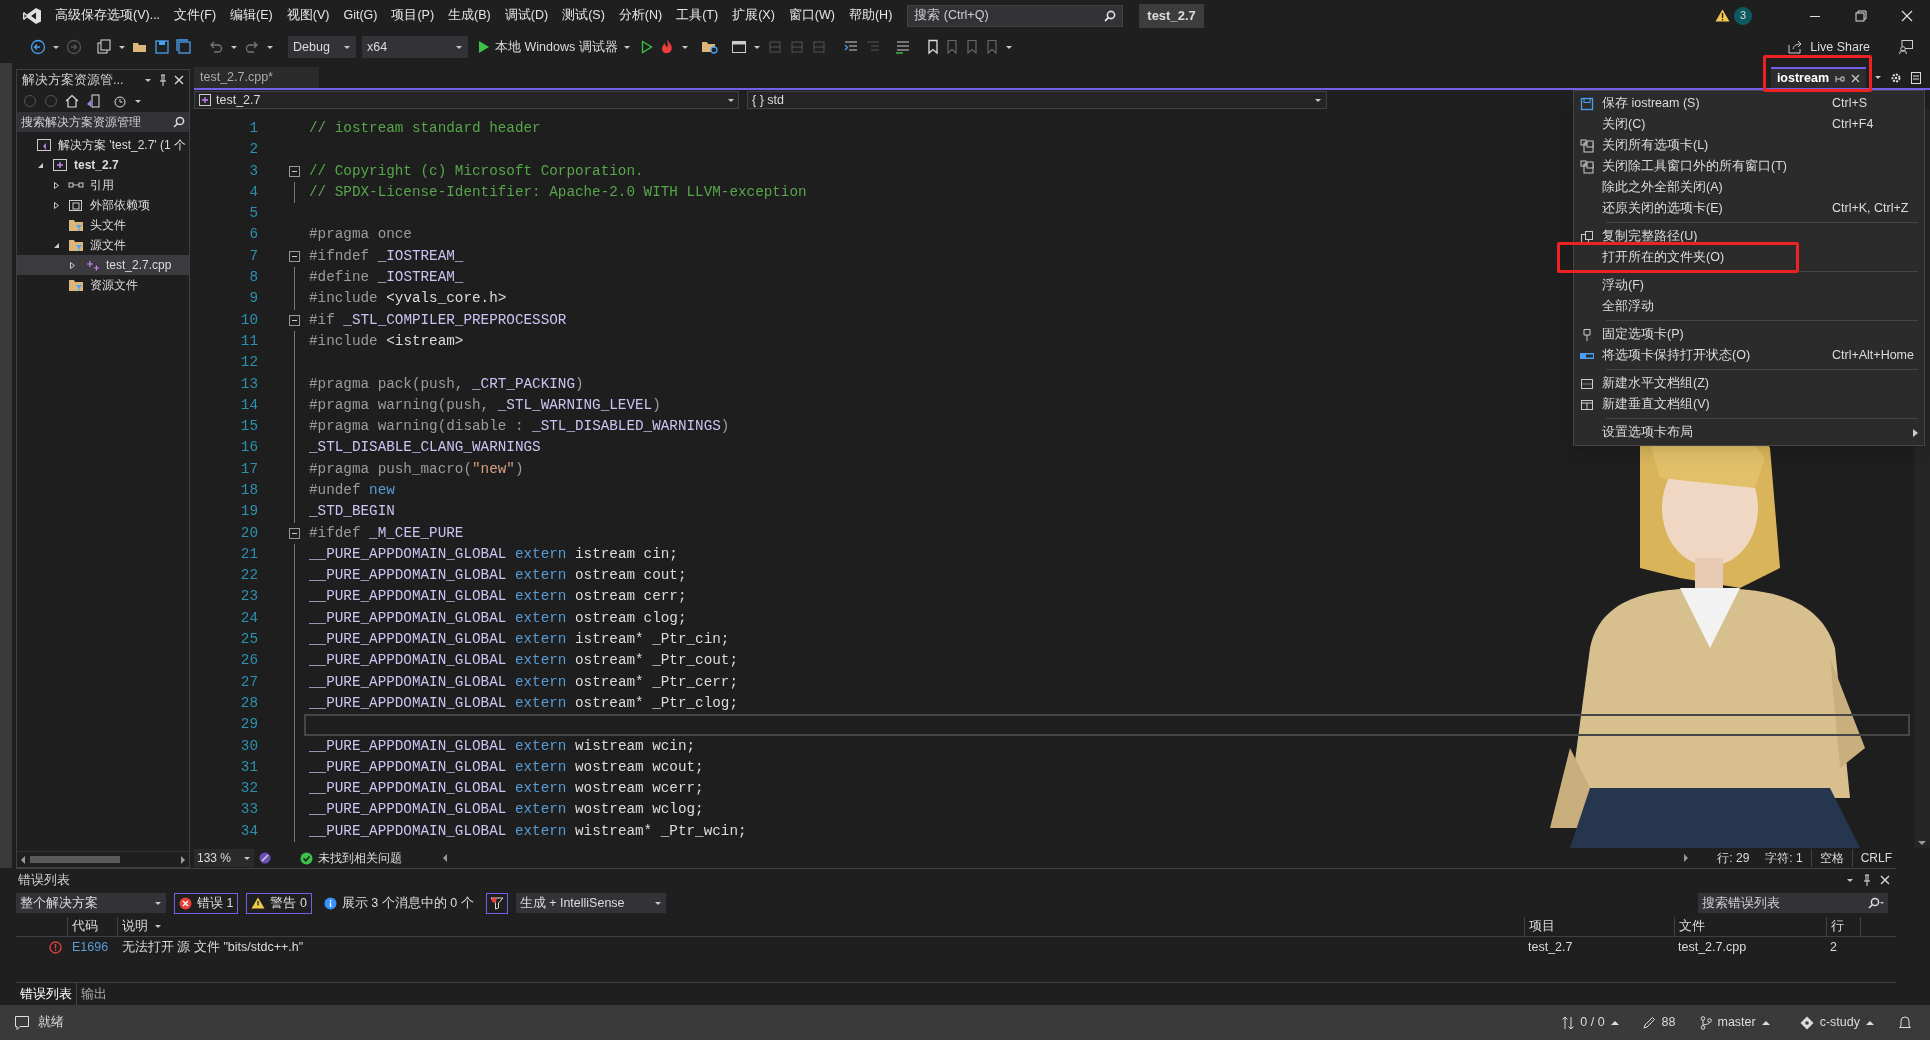  What do you see at coordinates (902, 47) in the screenshot?
I see `comment-lines-icon` at bounding box center [902, 47].